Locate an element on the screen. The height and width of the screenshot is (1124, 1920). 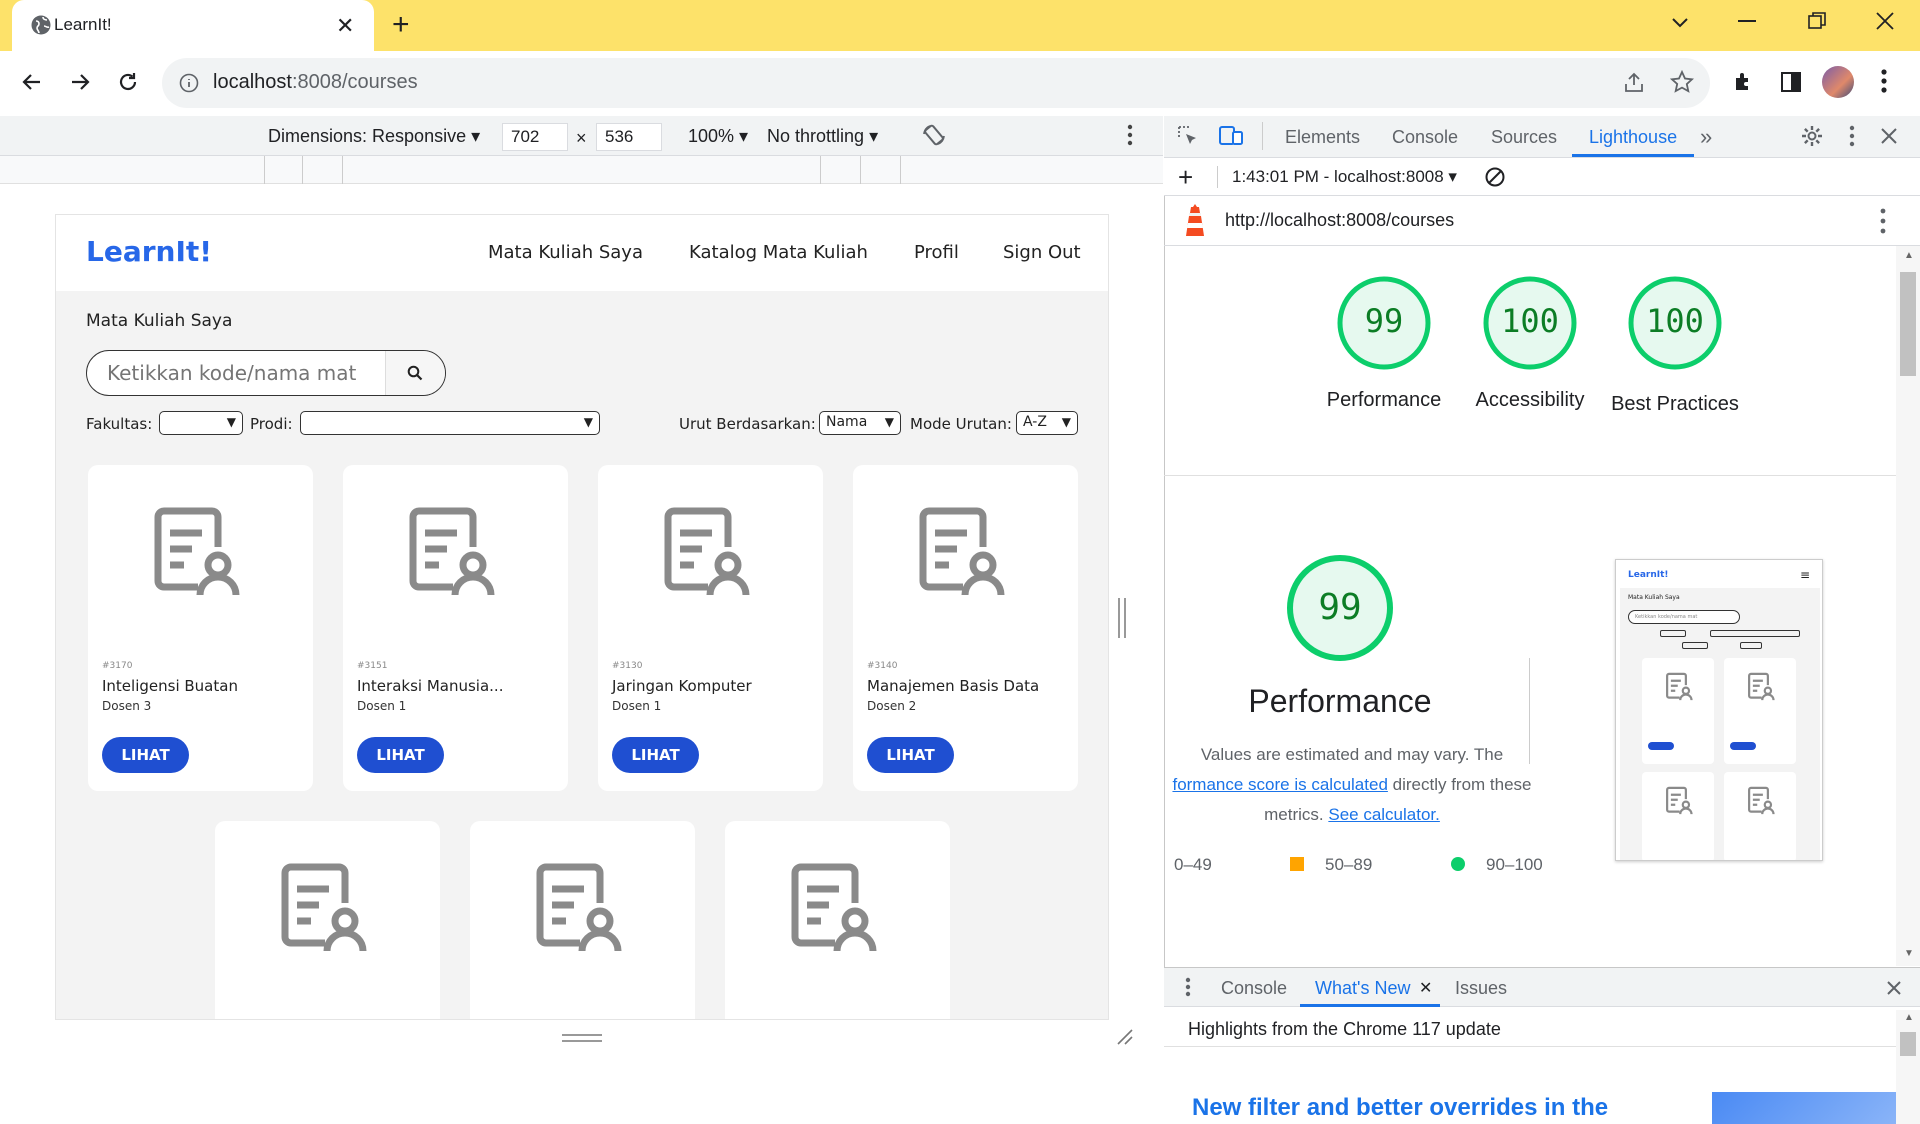
restore-icon is located at coordinates (1817, 21).